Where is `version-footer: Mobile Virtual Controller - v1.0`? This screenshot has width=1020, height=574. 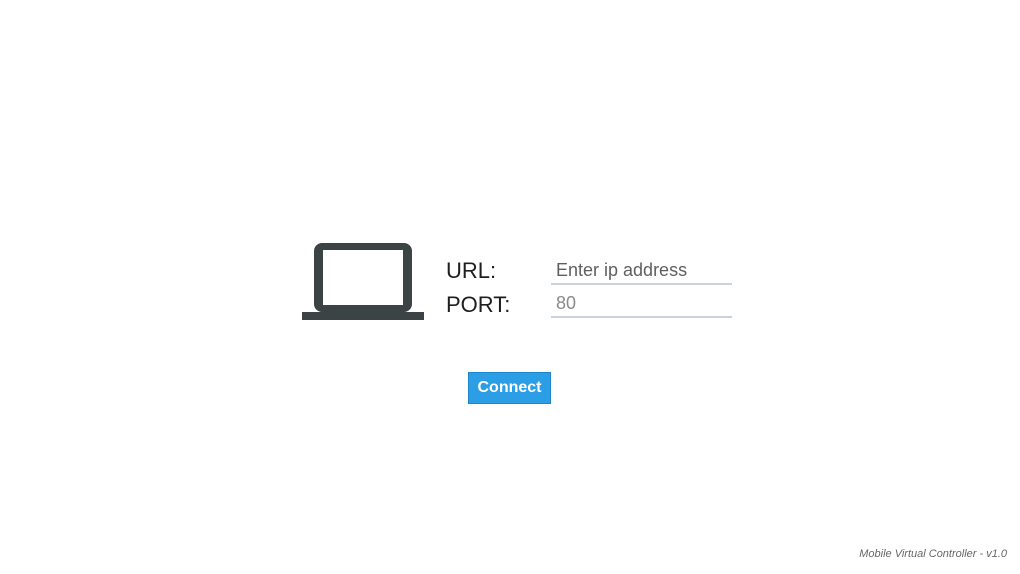
version-footer: Mobile Virtual Controller - v1.0 is located at coordinates (933, 554).